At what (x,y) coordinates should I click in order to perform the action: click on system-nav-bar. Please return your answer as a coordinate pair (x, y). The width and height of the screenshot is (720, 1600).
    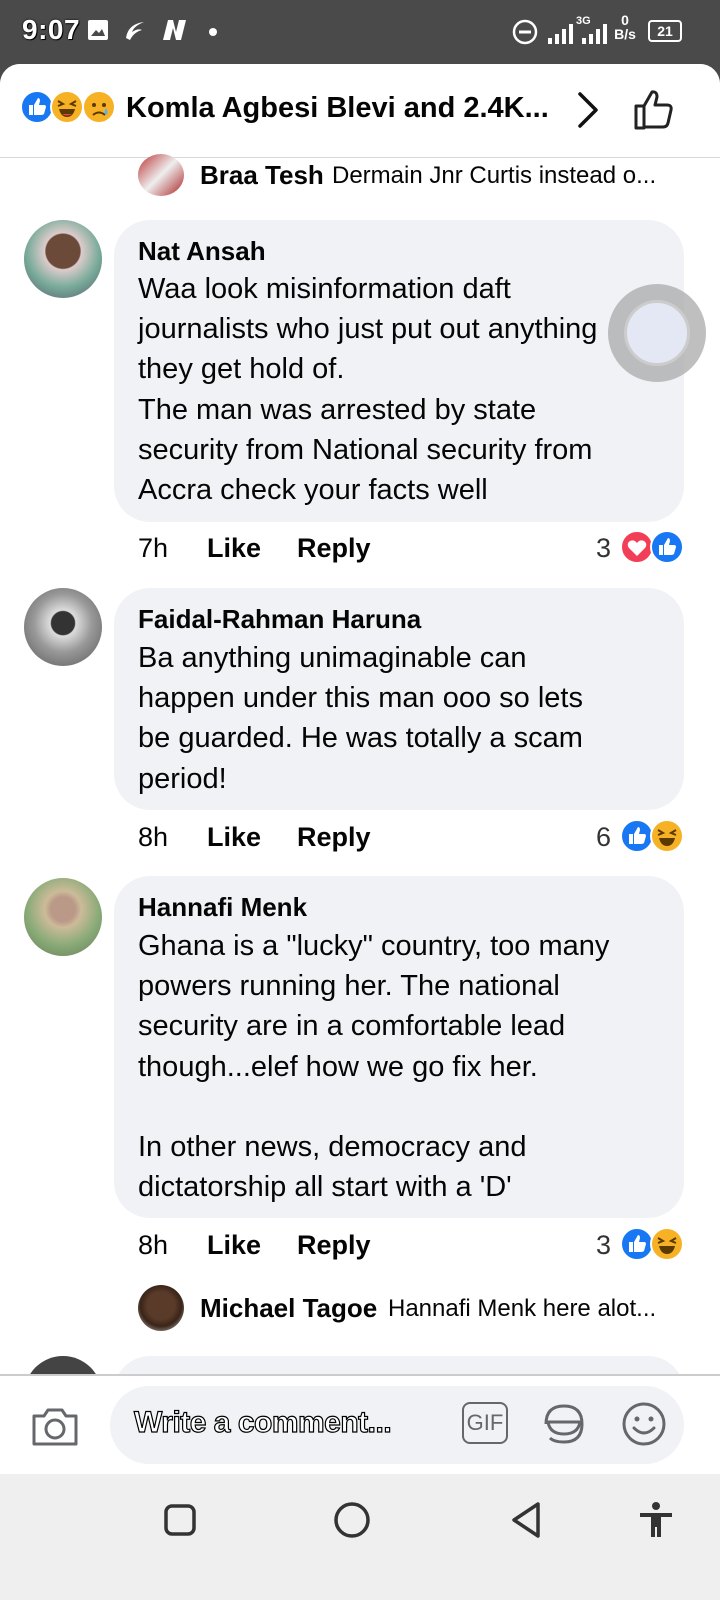
    Looking at the image, I should click on (360, 1537).